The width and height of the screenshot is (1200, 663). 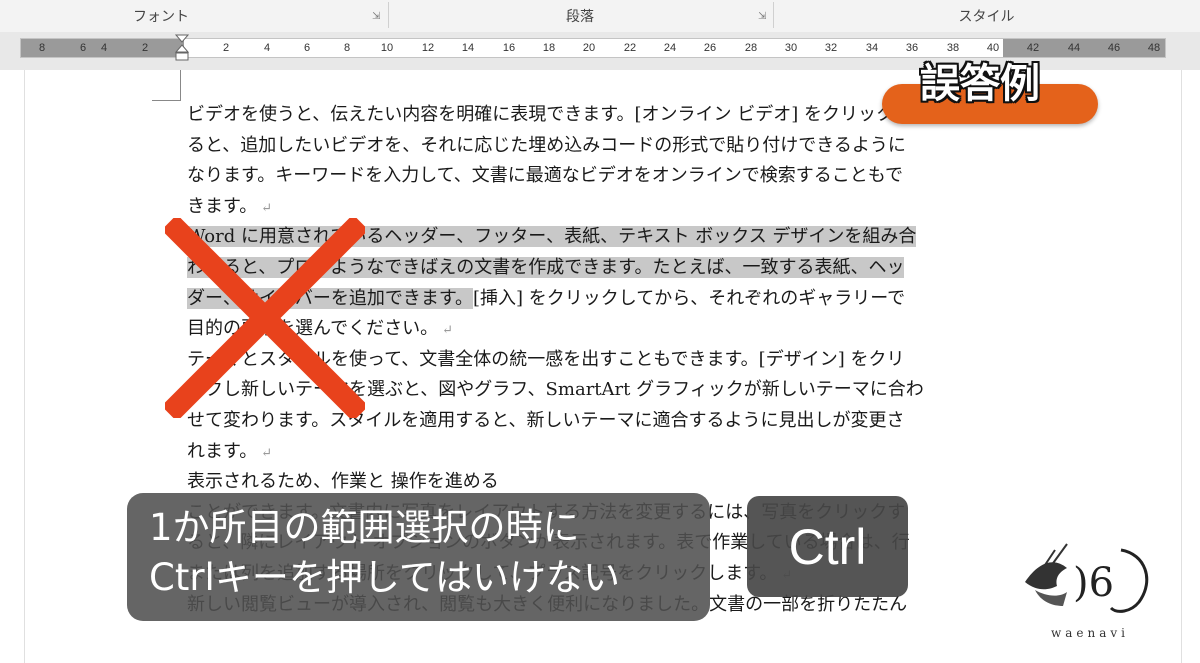 I want to click on document-line-text: ると、追加したいビデオを、それに応じた埋め込みコードの形式で貼り付けできるように, so click(x=546, y=145).